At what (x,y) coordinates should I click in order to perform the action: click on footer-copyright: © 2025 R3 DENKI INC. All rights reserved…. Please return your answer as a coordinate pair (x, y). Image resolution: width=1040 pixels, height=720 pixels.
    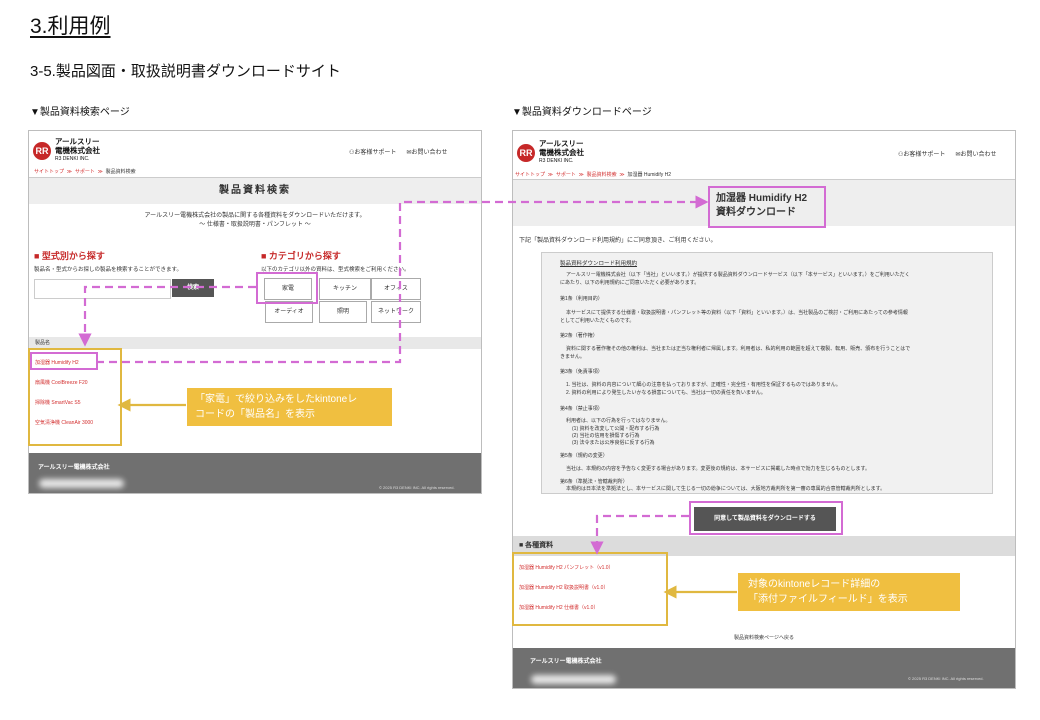
    Looking at the image, I should click on (417, 487).